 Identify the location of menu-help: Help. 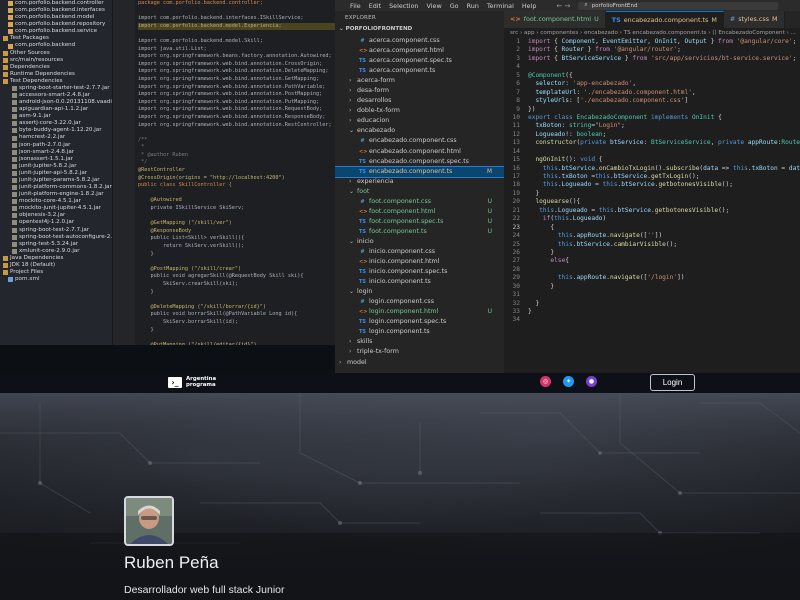
(529, 6).